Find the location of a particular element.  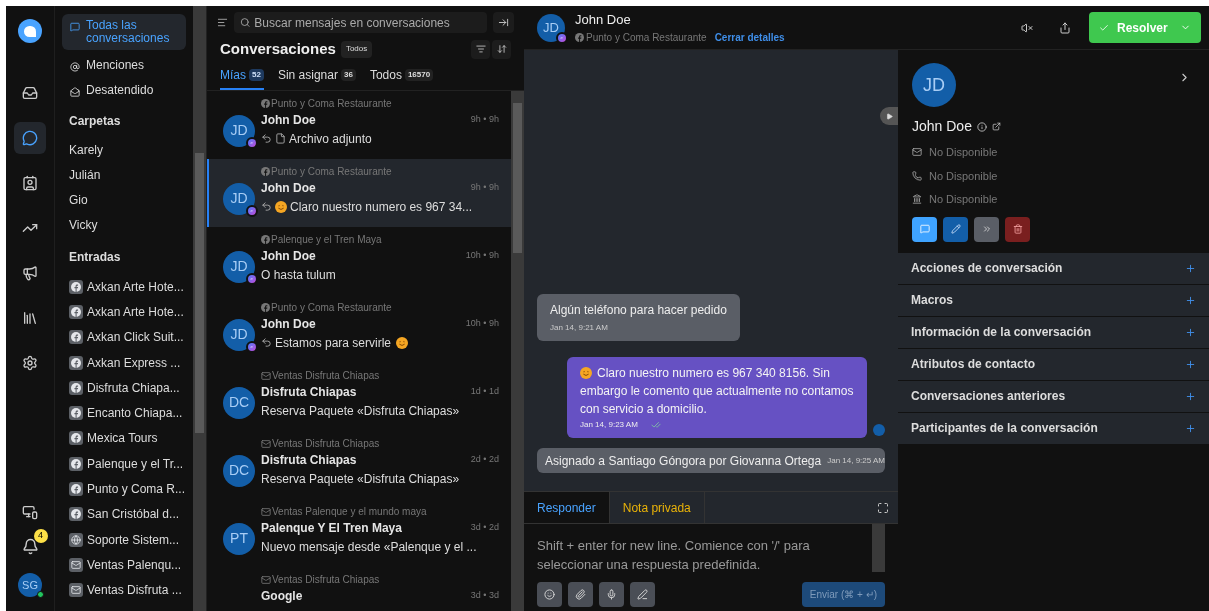

contact-avatar: PT is located at coordinates (239, 538).